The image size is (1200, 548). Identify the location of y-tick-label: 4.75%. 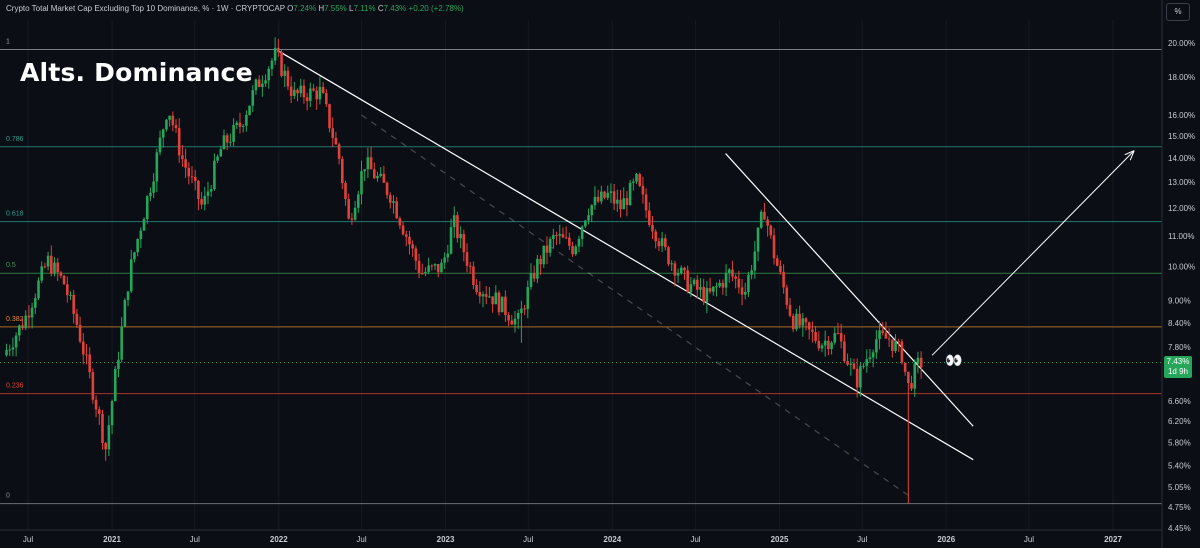
(1179, 507).